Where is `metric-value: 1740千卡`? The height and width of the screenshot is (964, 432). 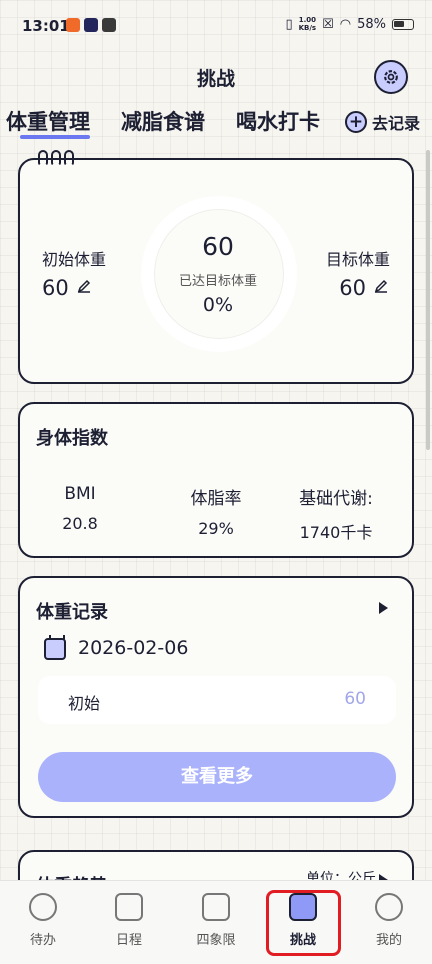
metric-value: 1740千卡 is located at coordinates (336, 532).